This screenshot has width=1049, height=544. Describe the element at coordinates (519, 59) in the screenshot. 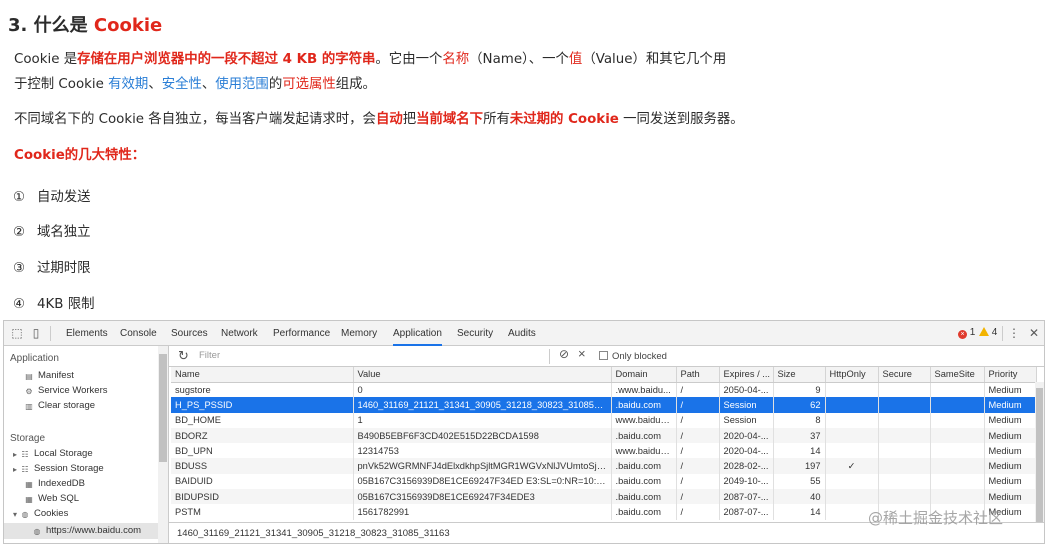

I see `text-run: （Name）、一个` at that location.